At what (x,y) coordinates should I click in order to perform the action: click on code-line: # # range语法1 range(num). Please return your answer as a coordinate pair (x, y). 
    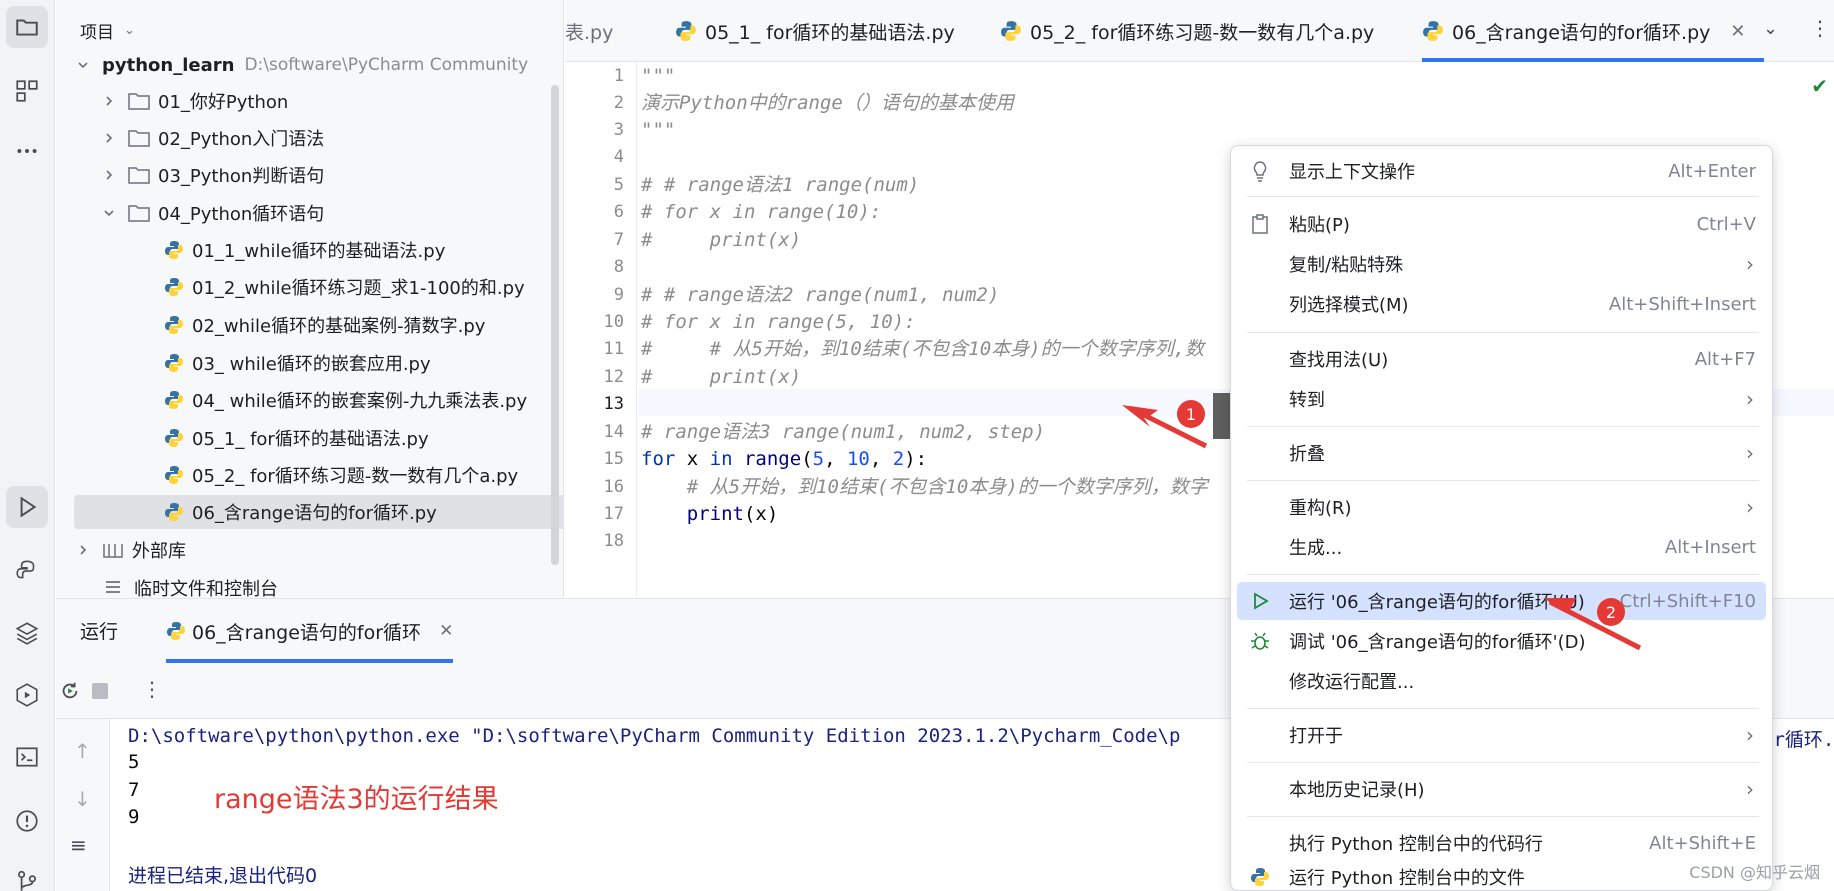
    Looking at the image, I should click on (780, 185).